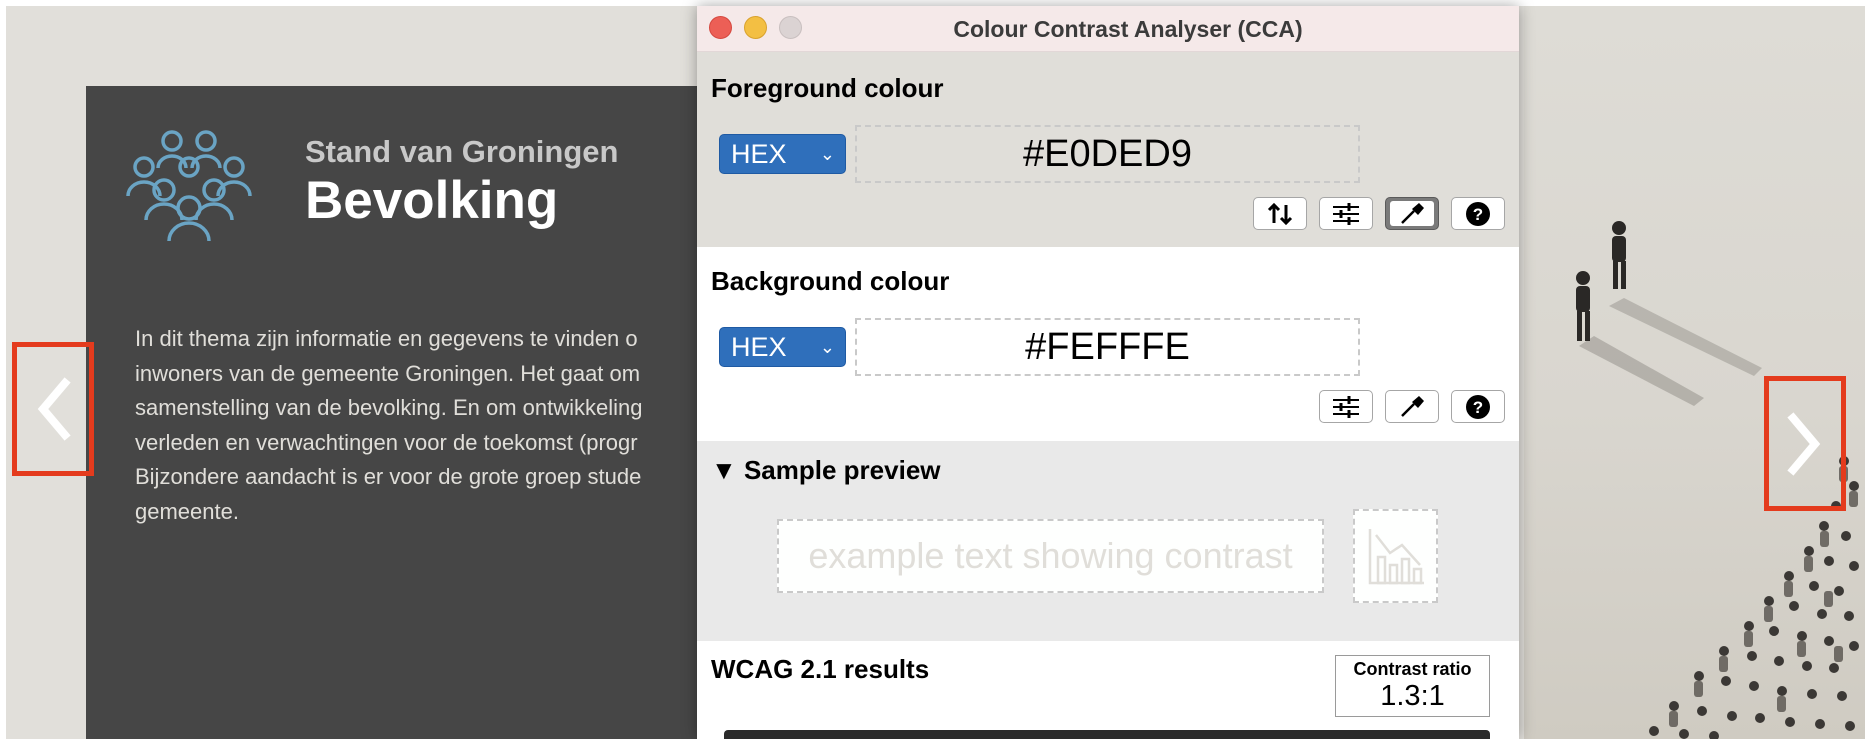  Describe the element at coordinates (187, 511) in the screenshot. I see `intro-line: gemeente.` at that location.